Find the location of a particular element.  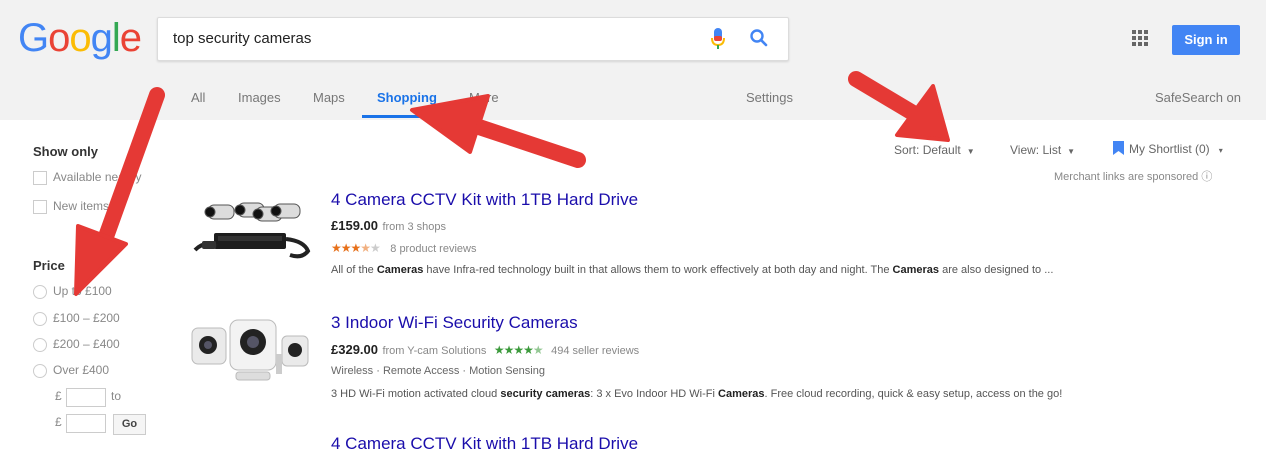

result-price-line: £159.00 from 3 shops is located at coordinates (388, 226).